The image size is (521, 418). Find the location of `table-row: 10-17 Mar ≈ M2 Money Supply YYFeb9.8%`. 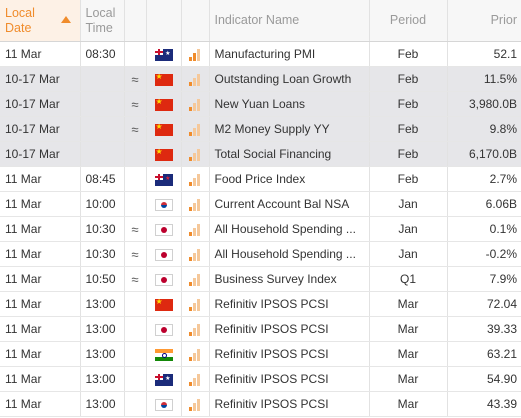

table-row: 10-17 Mar ≈ M2 Money Supply YYFeb9.8% is located at coordinates (260, 129).